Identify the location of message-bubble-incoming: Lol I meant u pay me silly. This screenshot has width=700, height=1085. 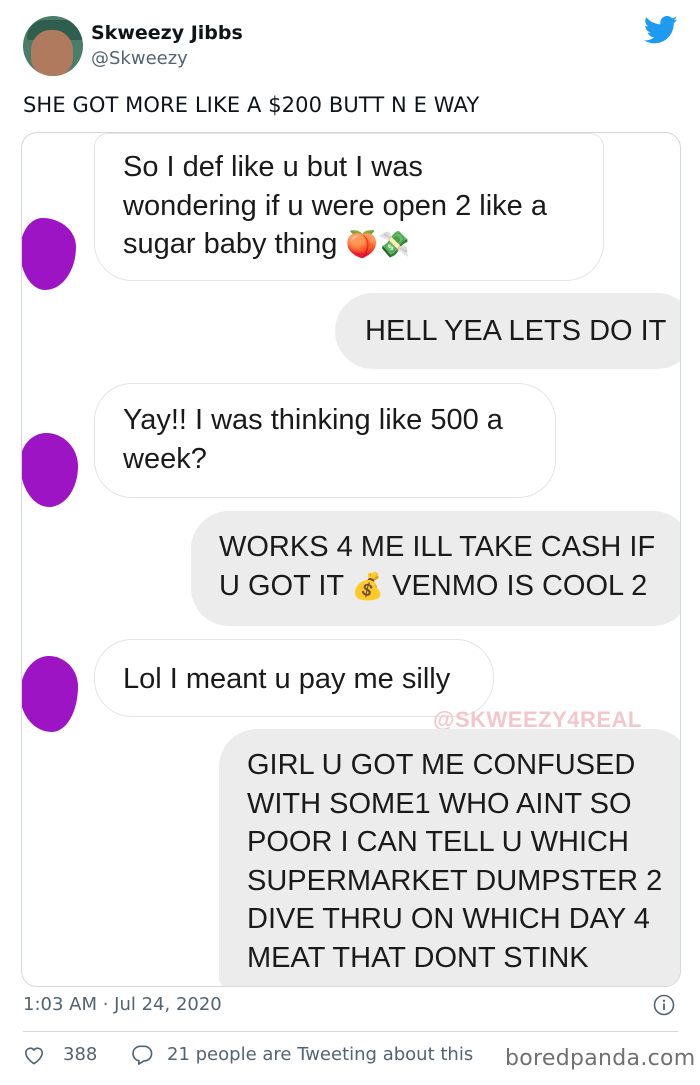
(294, 678).